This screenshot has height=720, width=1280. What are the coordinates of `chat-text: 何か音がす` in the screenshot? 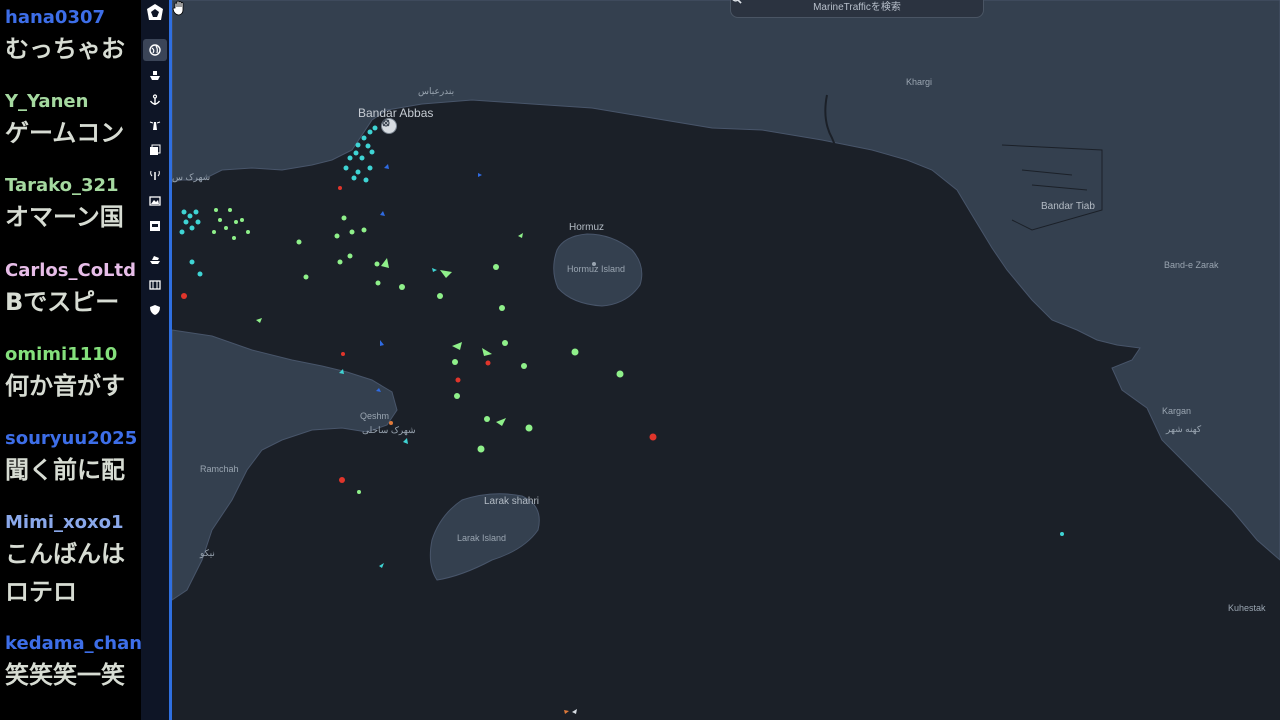 It's located at (65, 386).